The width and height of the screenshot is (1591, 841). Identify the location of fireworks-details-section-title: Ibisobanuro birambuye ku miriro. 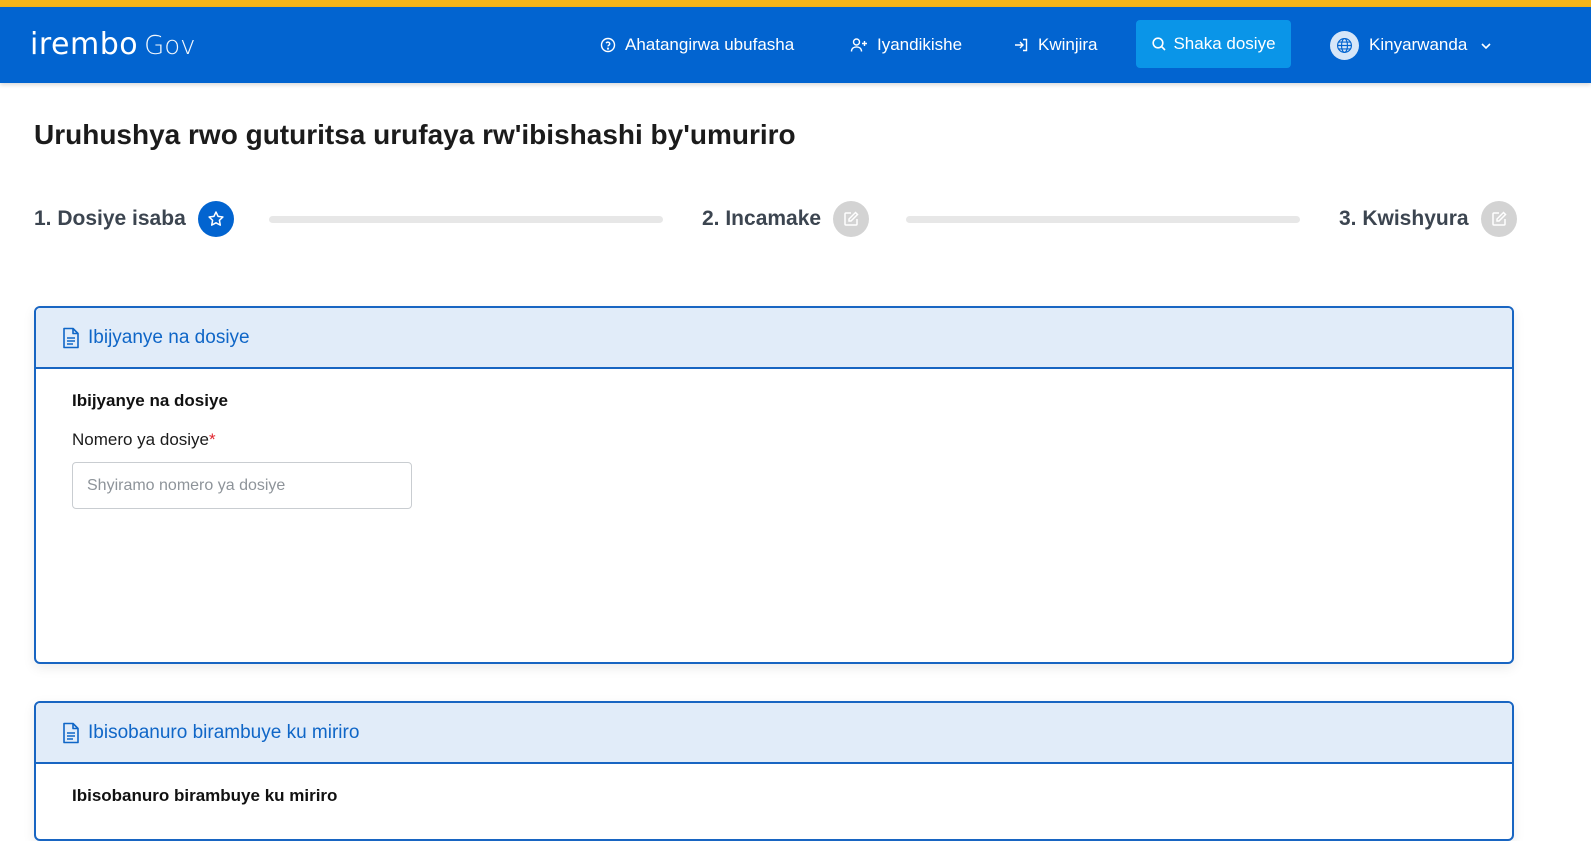
(205, 795).